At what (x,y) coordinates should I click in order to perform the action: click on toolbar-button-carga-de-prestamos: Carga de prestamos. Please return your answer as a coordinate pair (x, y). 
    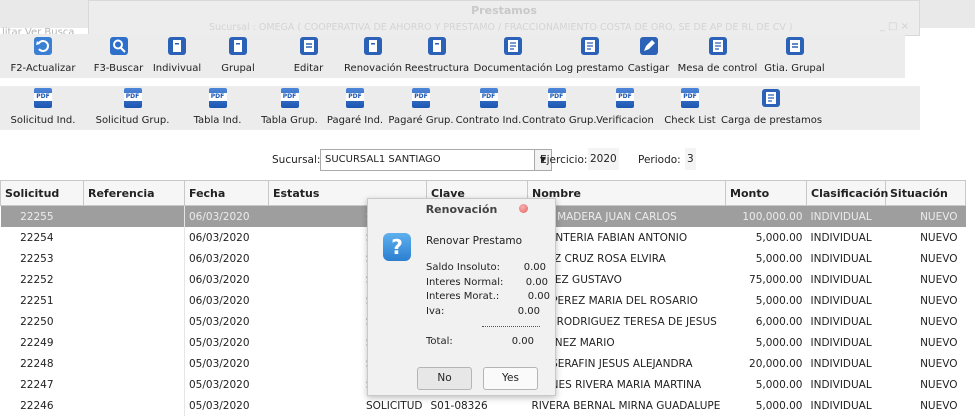
    Looking at the image, I should click on (771, 108).